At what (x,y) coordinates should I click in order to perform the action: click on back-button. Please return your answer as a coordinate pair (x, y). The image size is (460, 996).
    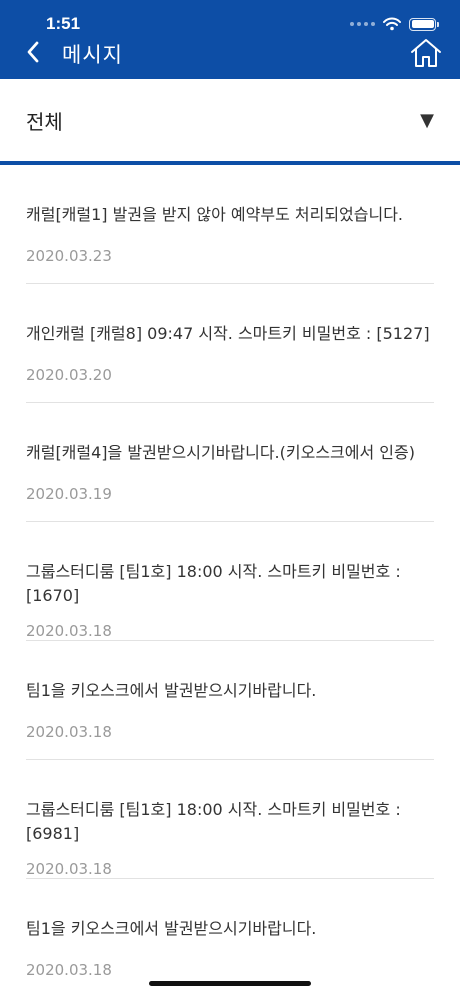
    Looking at the image, I should click on (33, 52).